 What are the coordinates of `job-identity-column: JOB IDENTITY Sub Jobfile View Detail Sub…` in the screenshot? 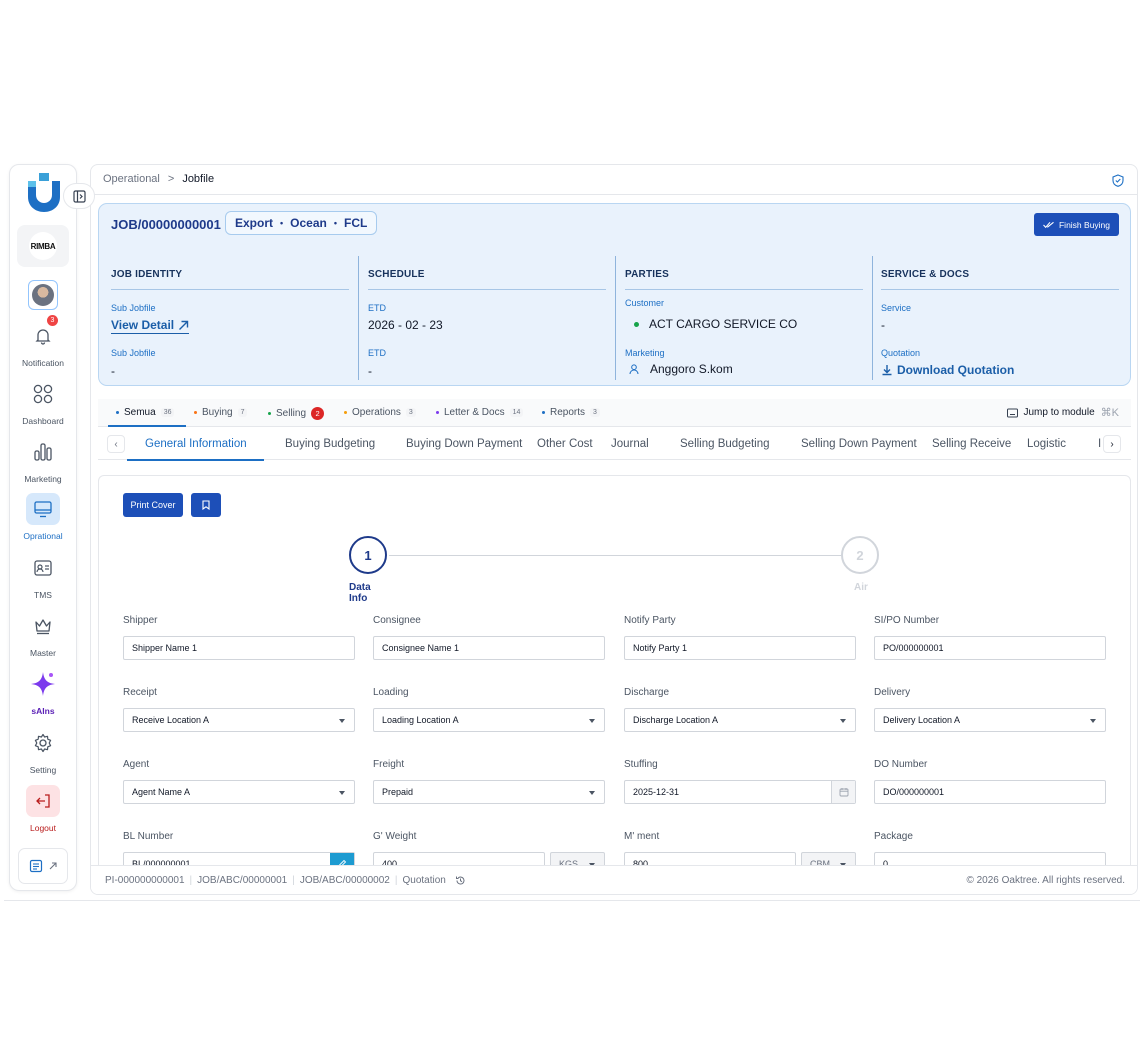 It's located at (233, 318).